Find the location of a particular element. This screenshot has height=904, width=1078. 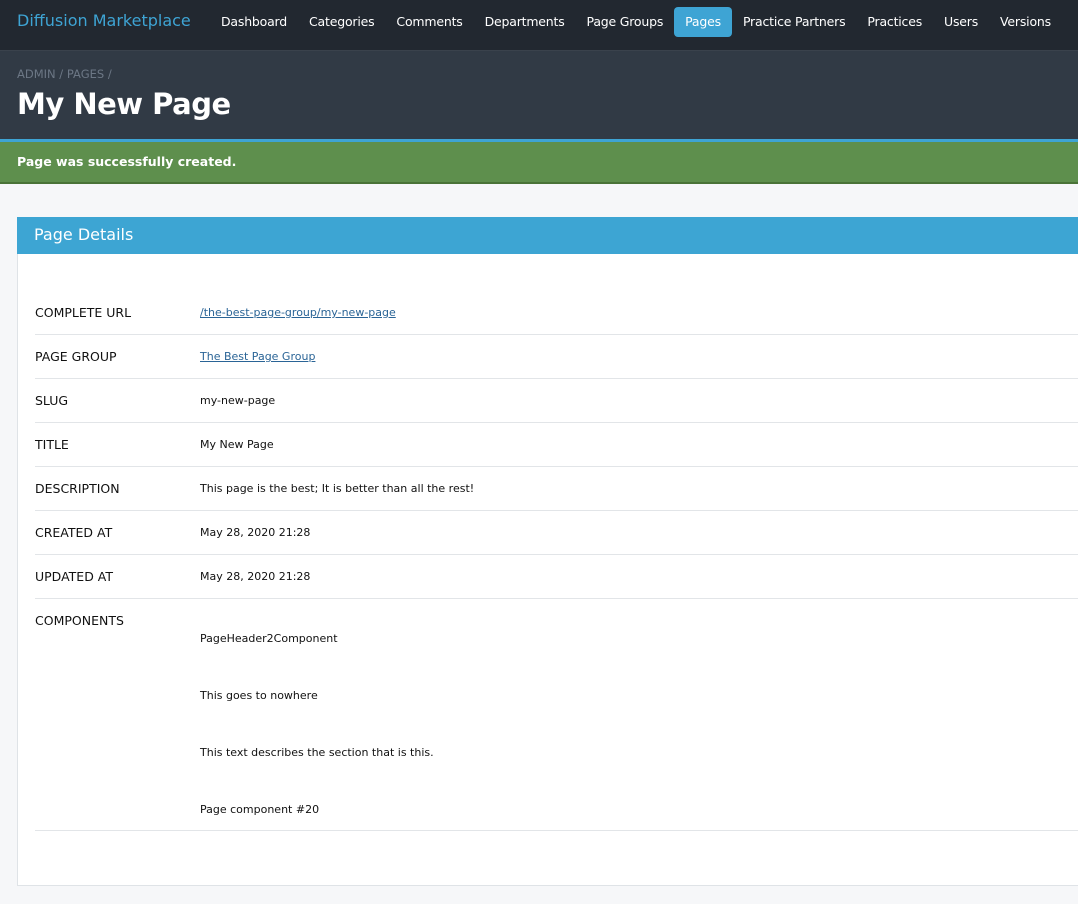

row-value: My New Page is located at coordinates (237, 444).